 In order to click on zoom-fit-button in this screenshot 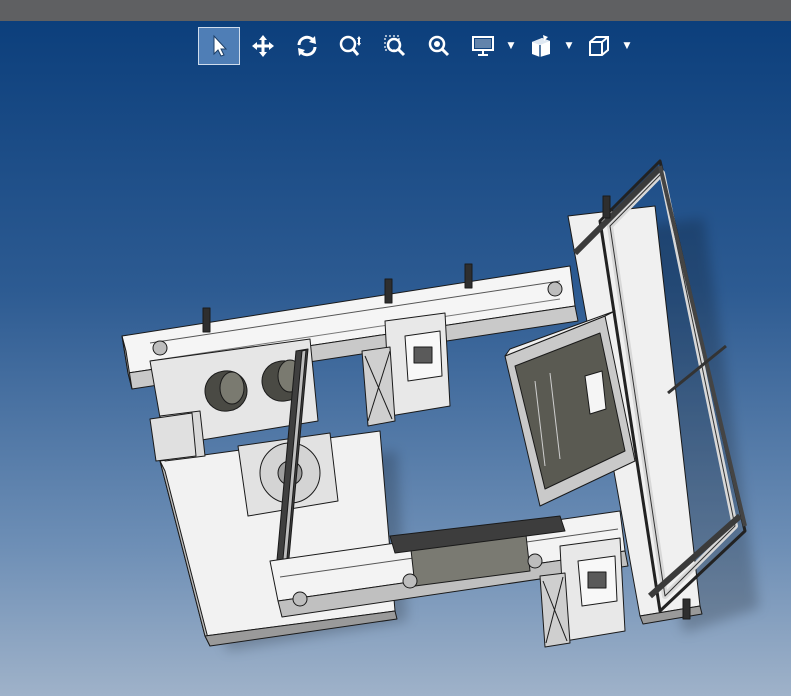, I will do `click(439, 46)`.